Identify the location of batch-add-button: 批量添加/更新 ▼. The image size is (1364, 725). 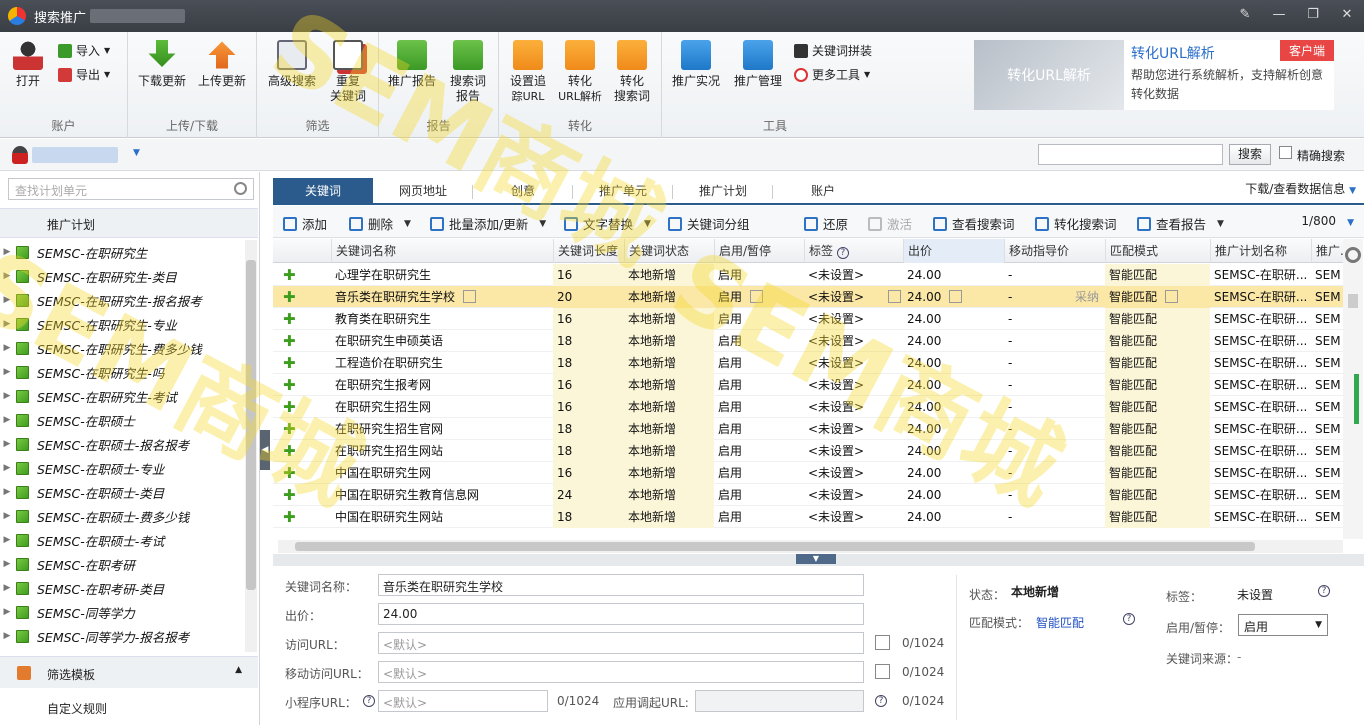
(488, 223).